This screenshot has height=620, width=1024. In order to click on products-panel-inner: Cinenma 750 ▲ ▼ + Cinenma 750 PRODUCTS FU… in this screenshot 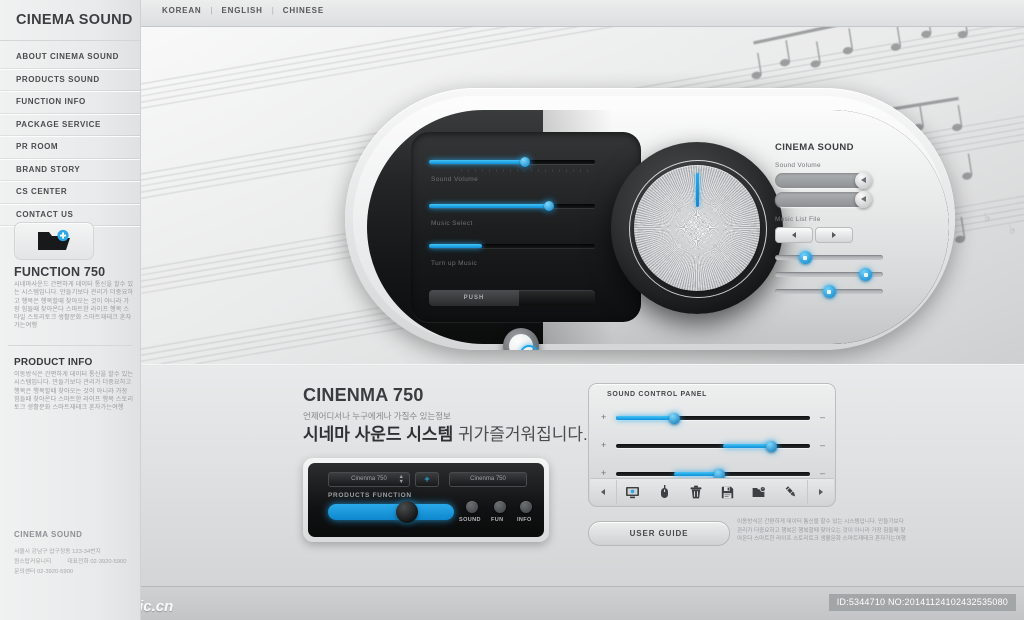, I will do `click(426, 500)`.